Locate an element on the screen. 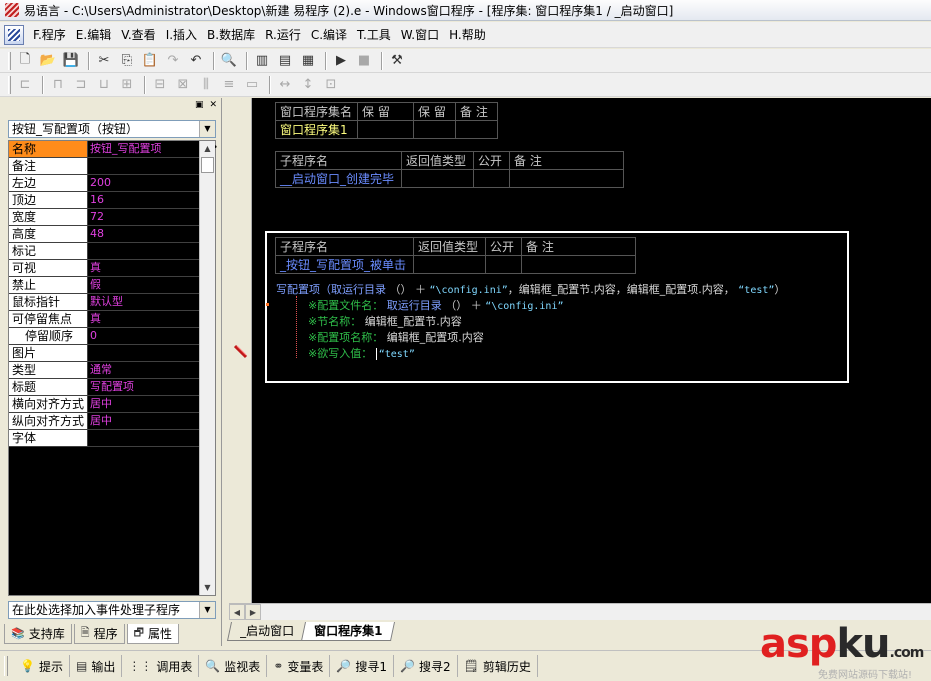 The width and height of the screenshot is (931, 681). new-icon: 🗋 is located at coordinates (25, 61).